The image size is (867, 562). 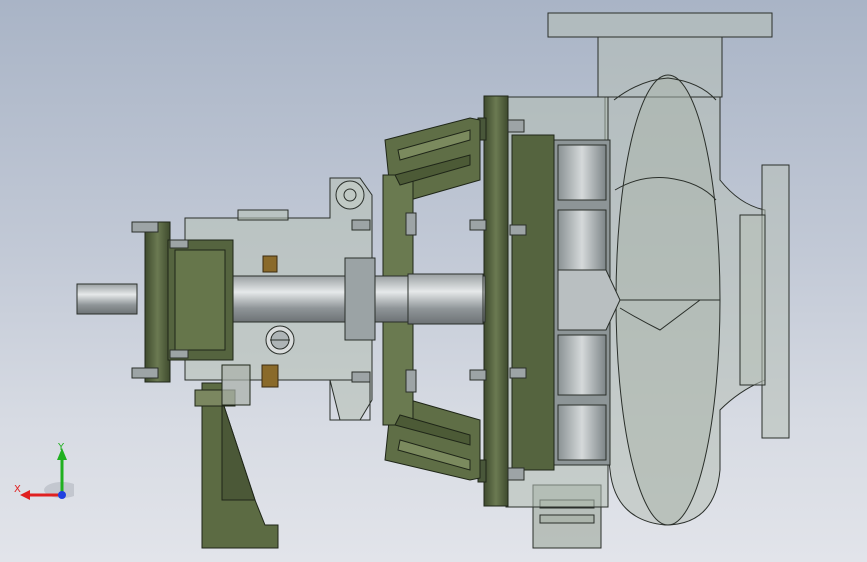 What do you see at coordinates (270, 376) in the screenshot?
I see `drain-plug` at bounding box center [270, 376].